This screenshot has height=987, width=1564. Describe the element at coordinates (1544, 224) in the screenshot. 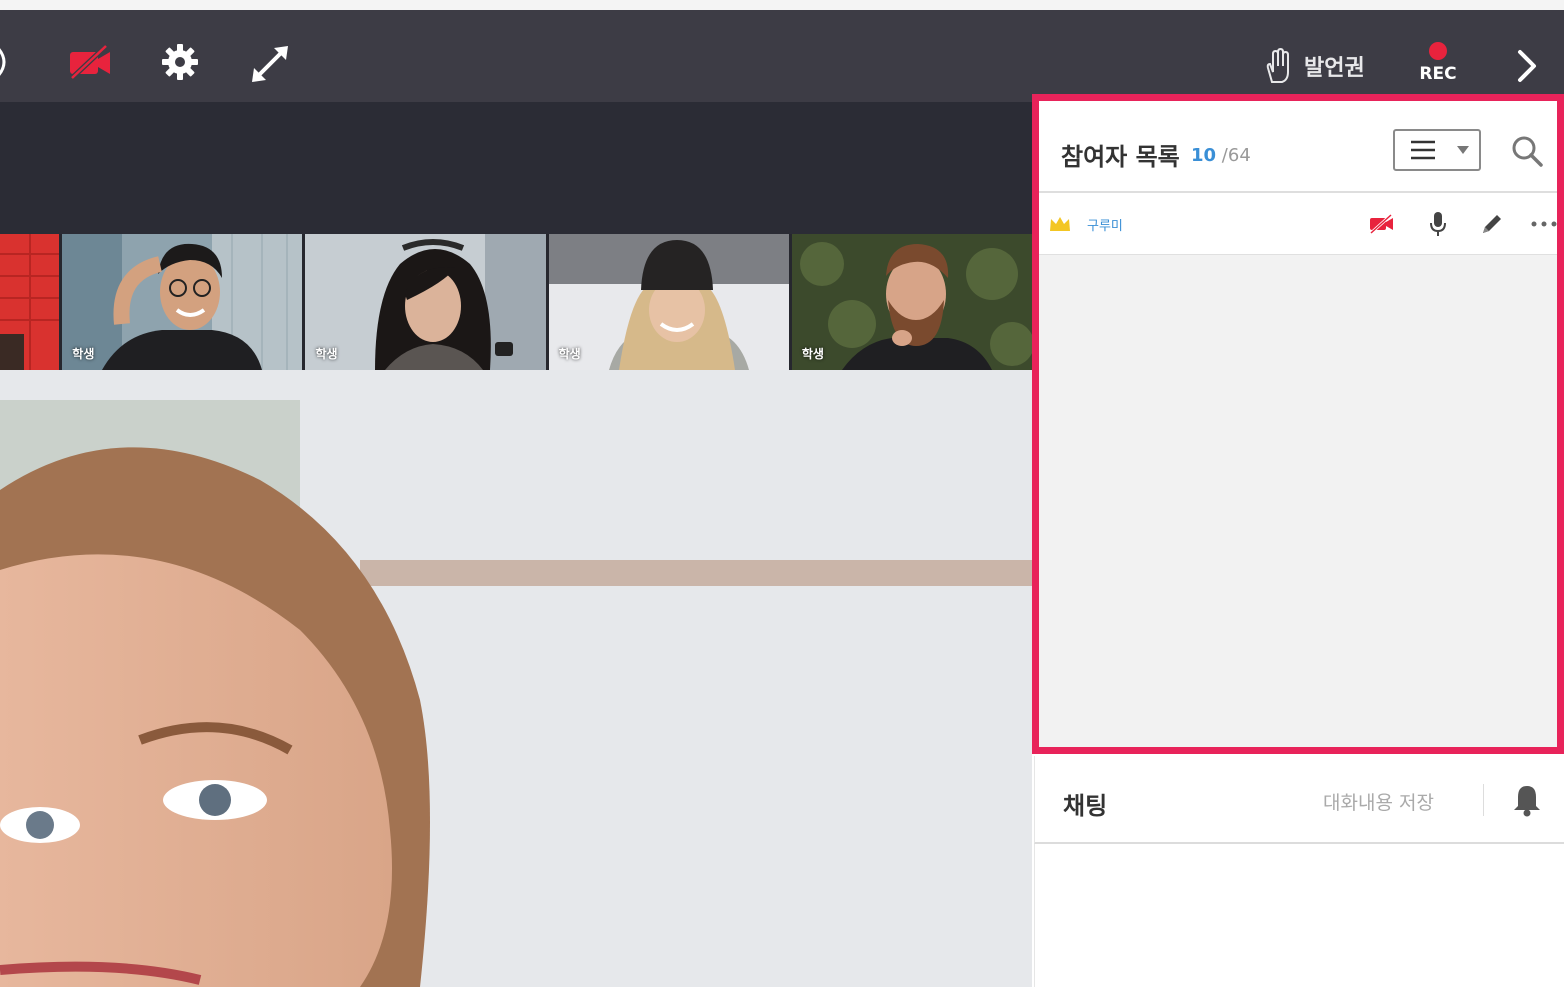

I see `more-icon` at that location.